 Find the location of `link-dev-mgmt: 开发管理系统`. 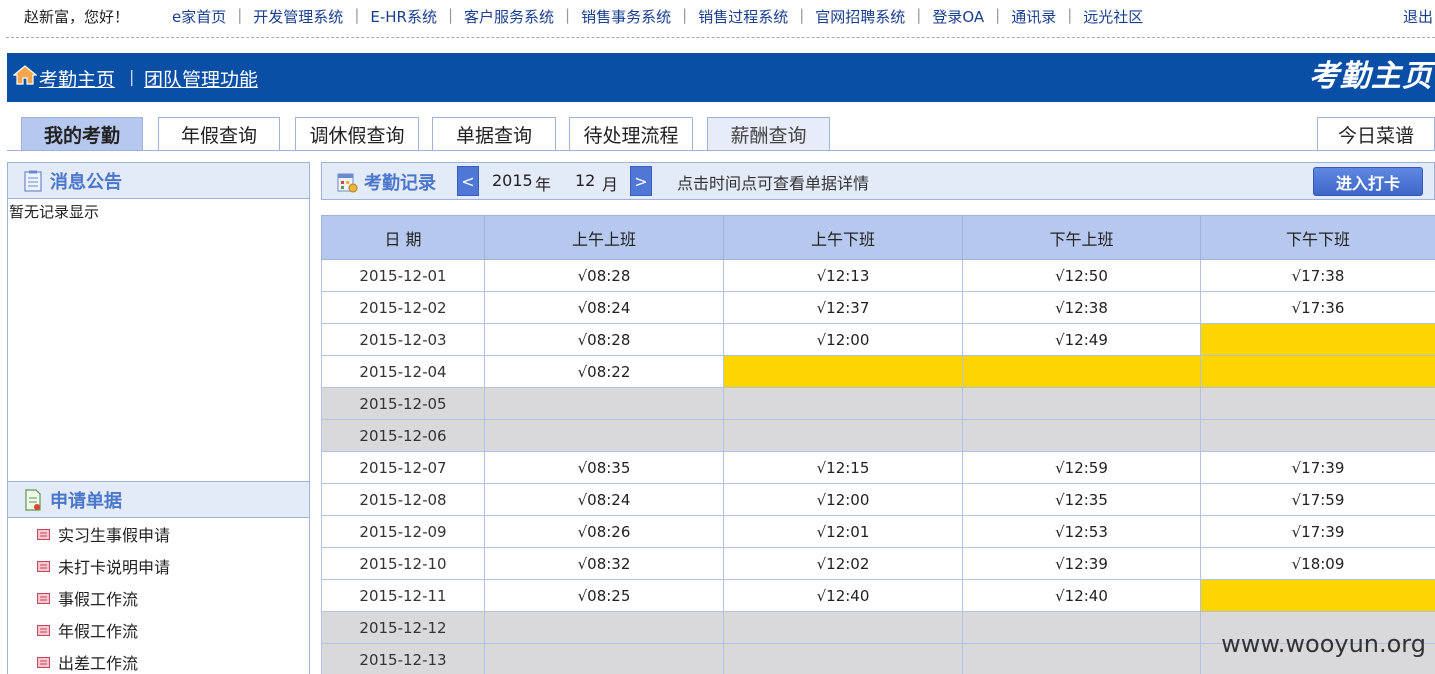

link-dev-mgmt: 开发管理系统 is located at coordinates (298, 16).